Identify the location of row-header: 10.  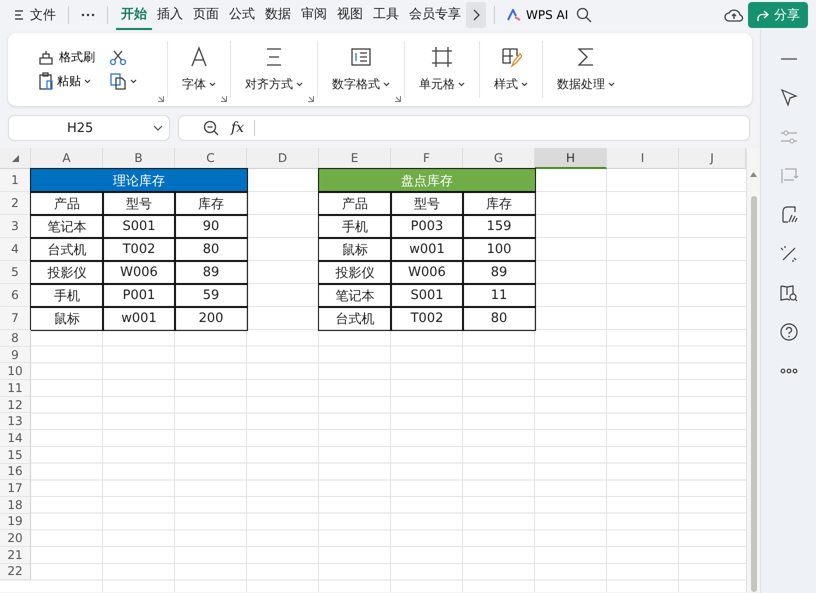
(15, 371).